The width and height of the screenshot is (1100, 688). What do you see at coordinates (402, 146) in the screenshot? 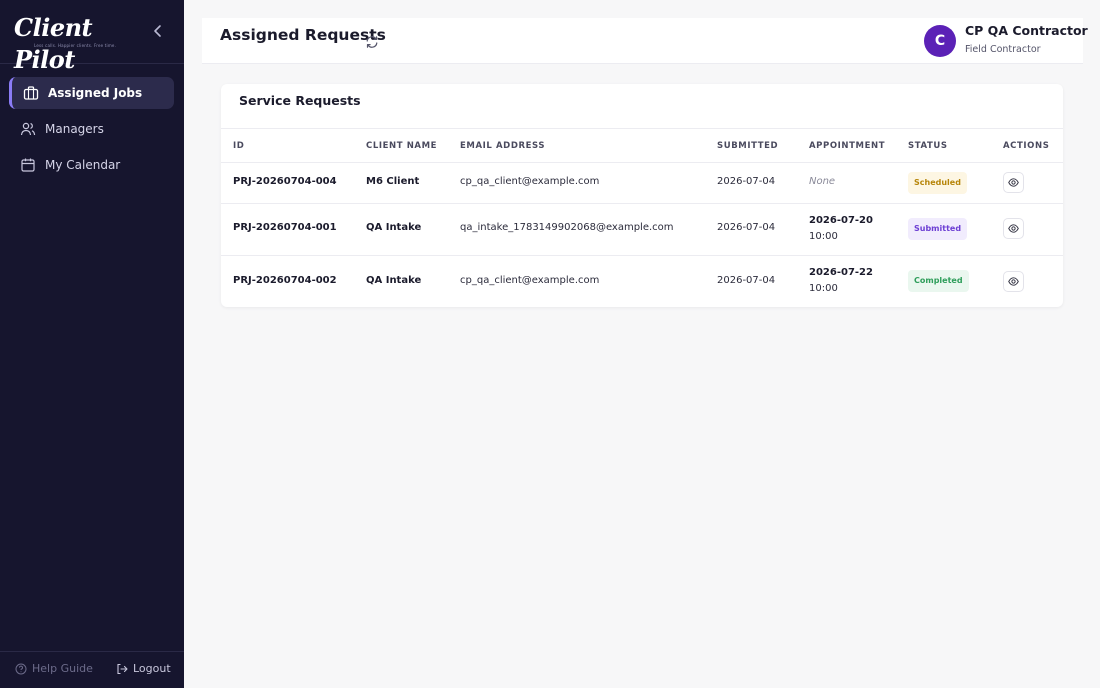
I see `column-header-client-name: CLIENT NAME` at bounding box center [402, 146].